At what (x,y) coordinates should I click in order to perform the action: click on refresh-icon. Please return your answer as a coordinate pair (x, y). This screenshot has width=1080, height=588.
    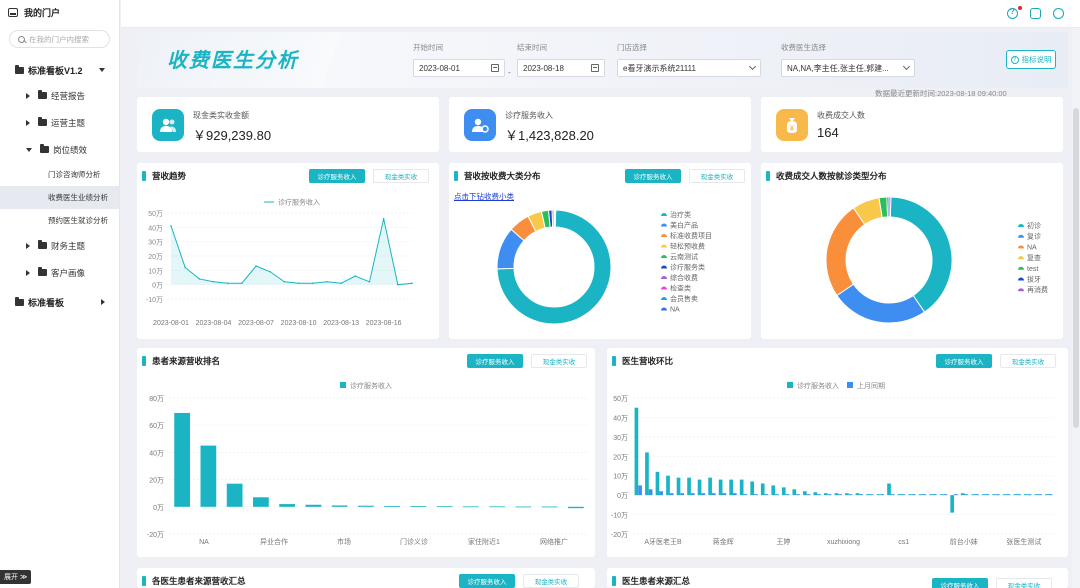
    Looking at the image, I should click on (1058, 13).